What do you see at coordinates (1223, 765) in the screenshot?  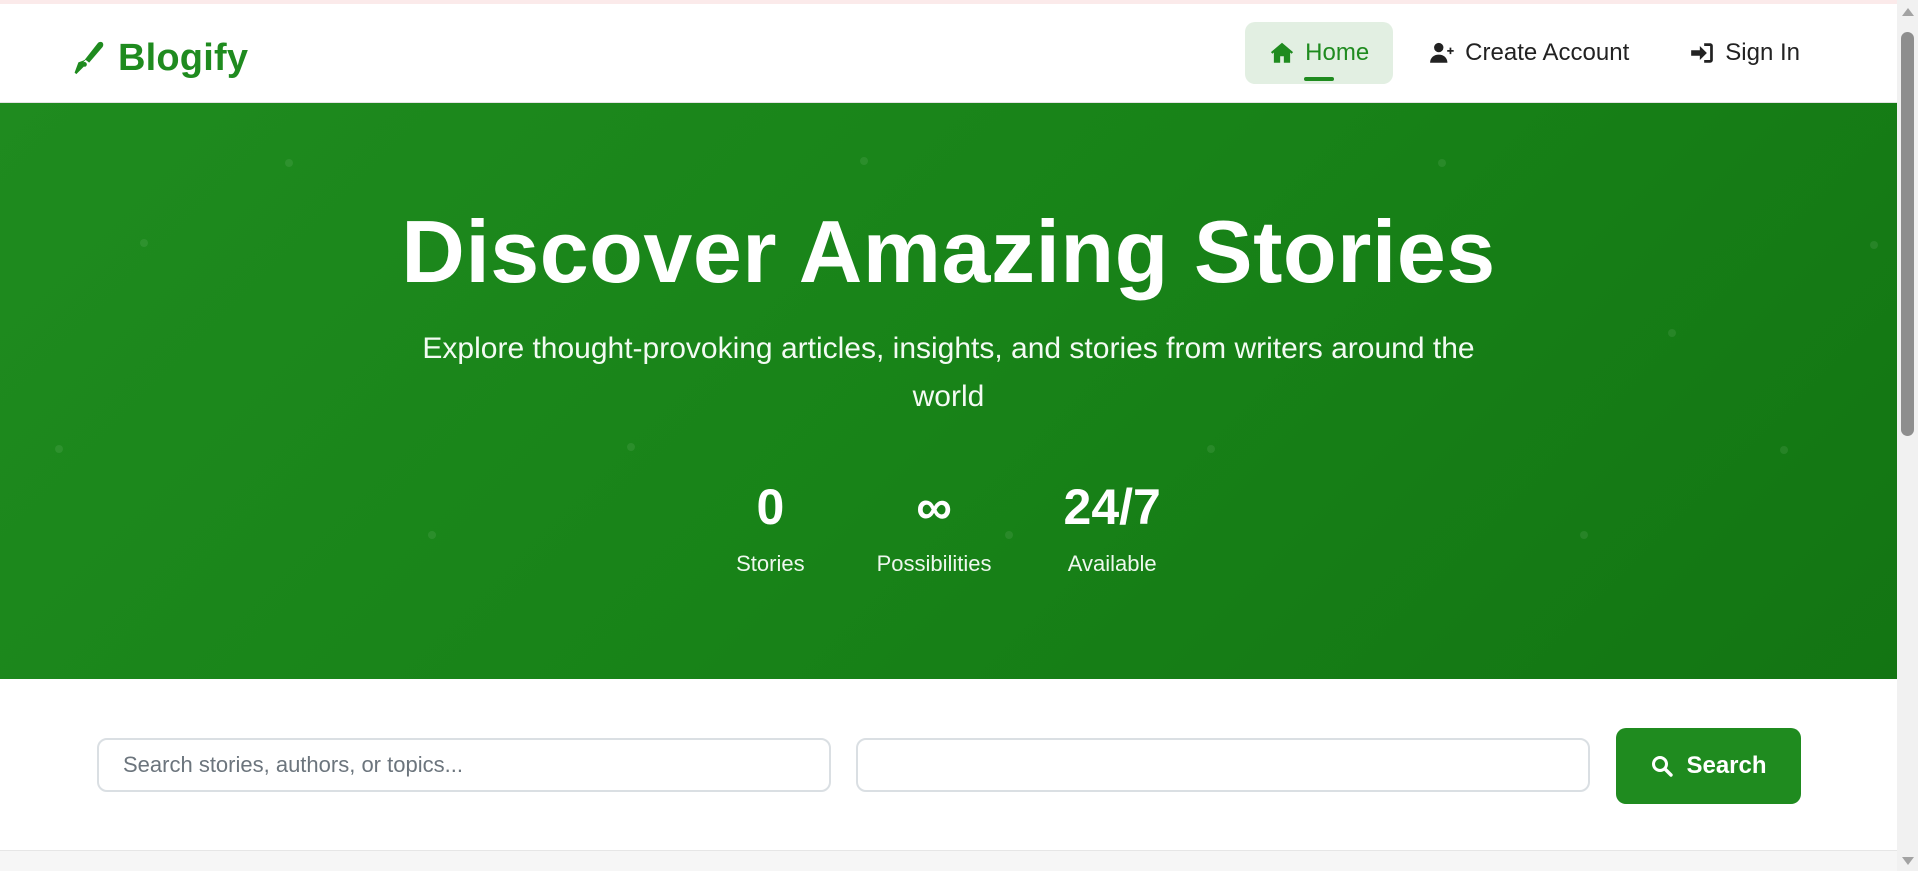 I see `secondary-search-field` at bounding box center [1223, 765].